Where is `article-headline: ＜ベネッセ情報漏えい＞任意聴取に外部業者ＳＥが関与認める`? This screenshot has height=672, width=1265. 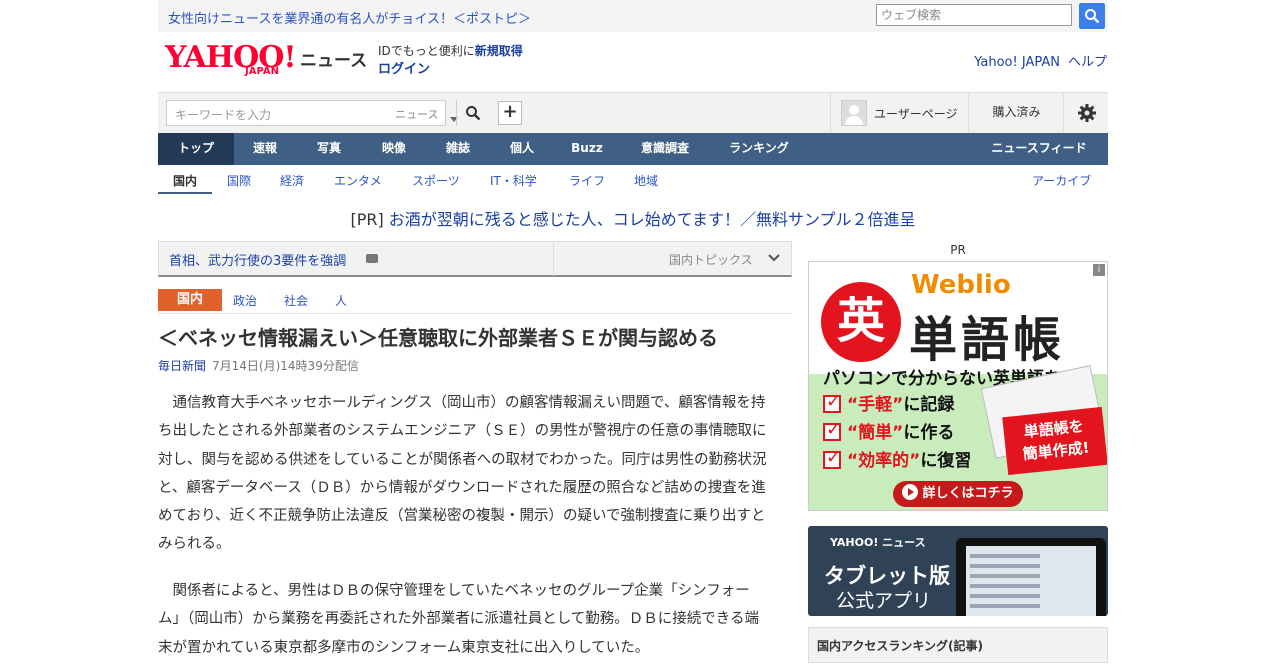
article-headline: ＜ベネッセ情報漏えい＞任意聴取に外部業者ＳＥが関与認める is located at coordinates (438, 338).